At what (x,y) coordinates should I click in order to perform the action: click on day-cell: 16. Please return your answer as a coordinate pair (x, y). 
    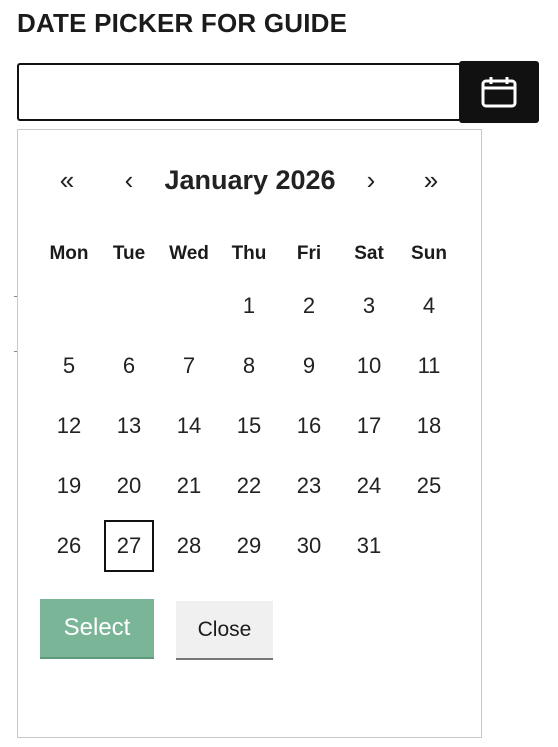
    Looking at the image, I should click on (309, 426).